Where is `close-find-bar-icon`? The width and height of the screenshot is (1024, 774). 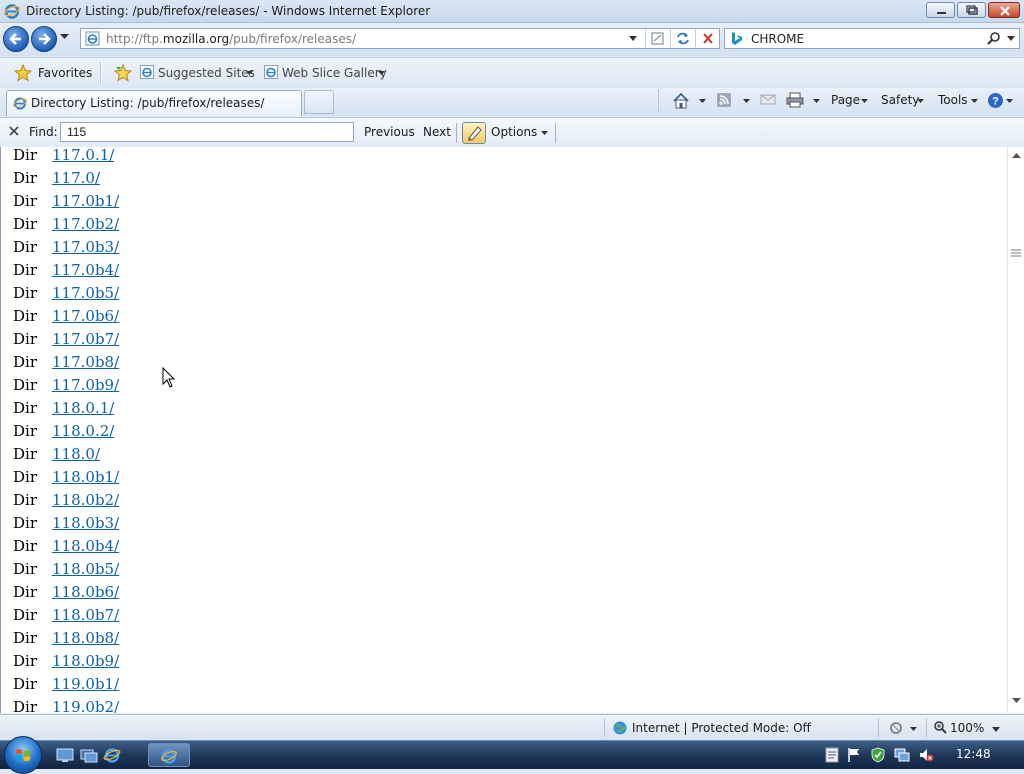 close-find-bar-icon is located at coordinates (14, 131).